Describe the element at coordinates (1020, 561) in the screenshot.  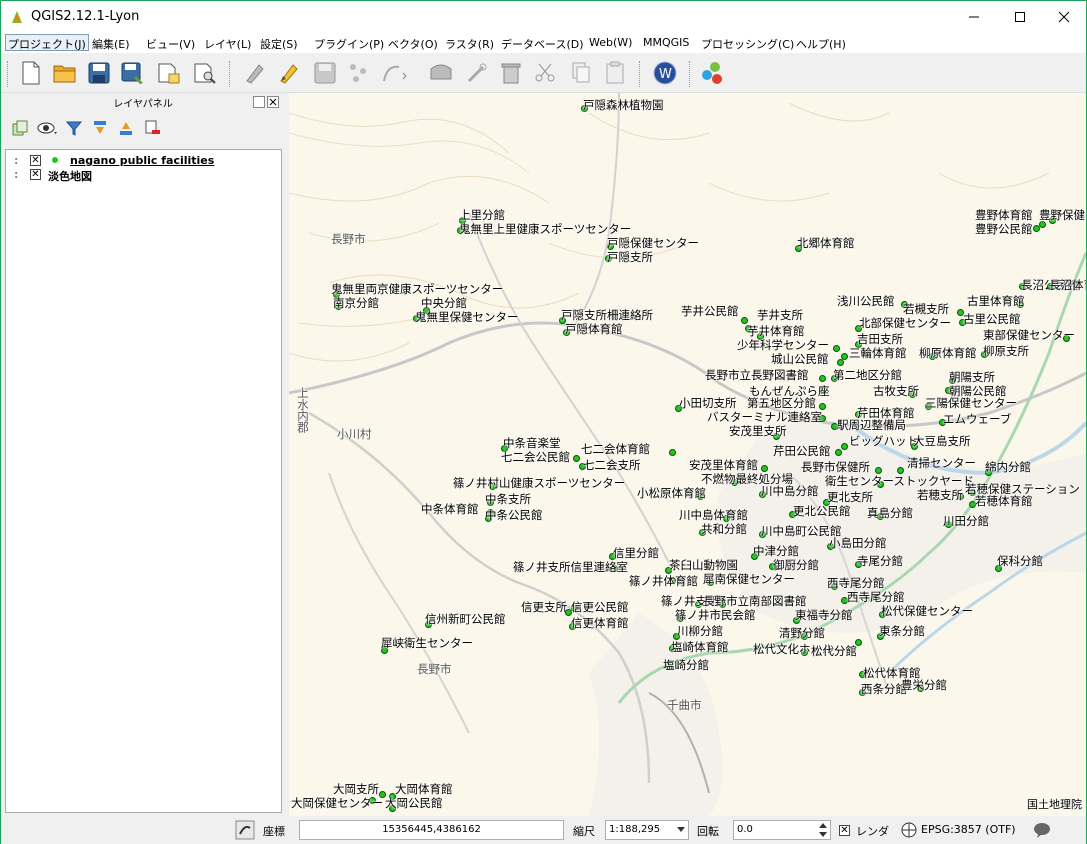
I see `facility-label: 保科分館` at that location.